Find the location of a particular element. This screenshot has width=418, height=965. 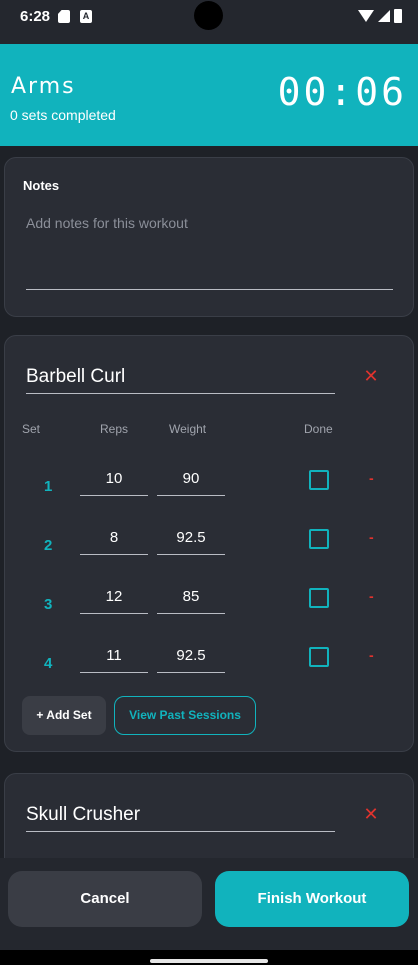

exercise-name-input: Barbell Curl is located at coordinates (75, 377).